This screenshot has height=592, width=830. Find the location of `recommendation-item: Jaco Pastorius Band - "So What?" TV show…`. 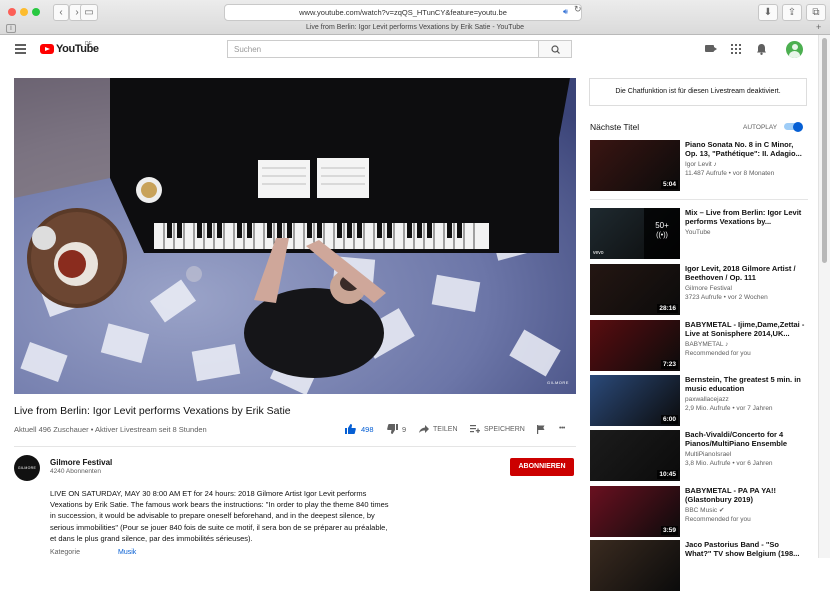

recommendation-item: Jaco Pastorius Band - "So What?" TV show… is located at coordinates (701, 566).